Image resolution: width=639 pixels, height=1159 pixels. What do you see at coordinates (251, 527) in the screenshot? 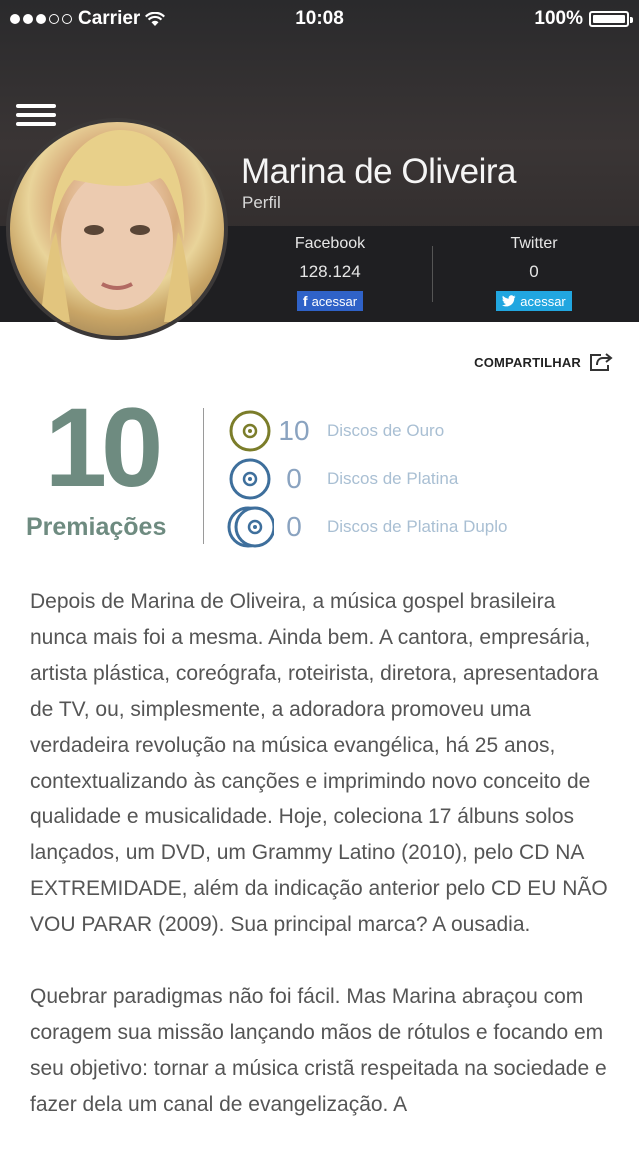
I see `double-platinum-disc-icon` at bounding box center [251, 527].